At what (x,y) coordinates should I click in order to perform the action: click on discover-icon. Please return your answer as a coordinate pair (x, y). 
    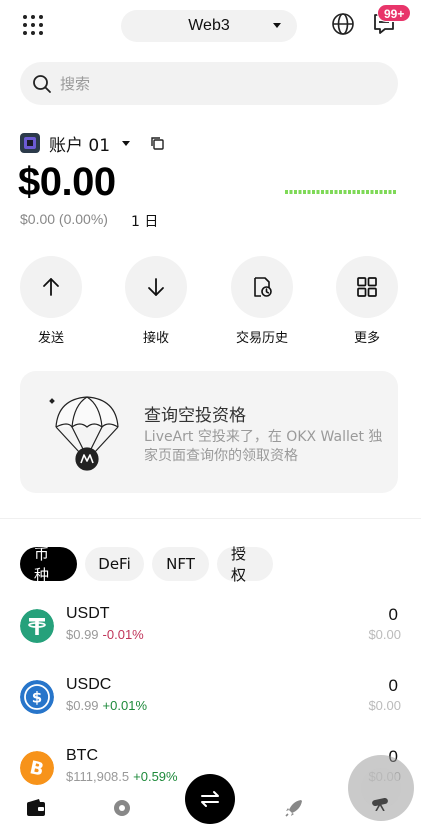
    Looking at the image, I should click on (122, 808).